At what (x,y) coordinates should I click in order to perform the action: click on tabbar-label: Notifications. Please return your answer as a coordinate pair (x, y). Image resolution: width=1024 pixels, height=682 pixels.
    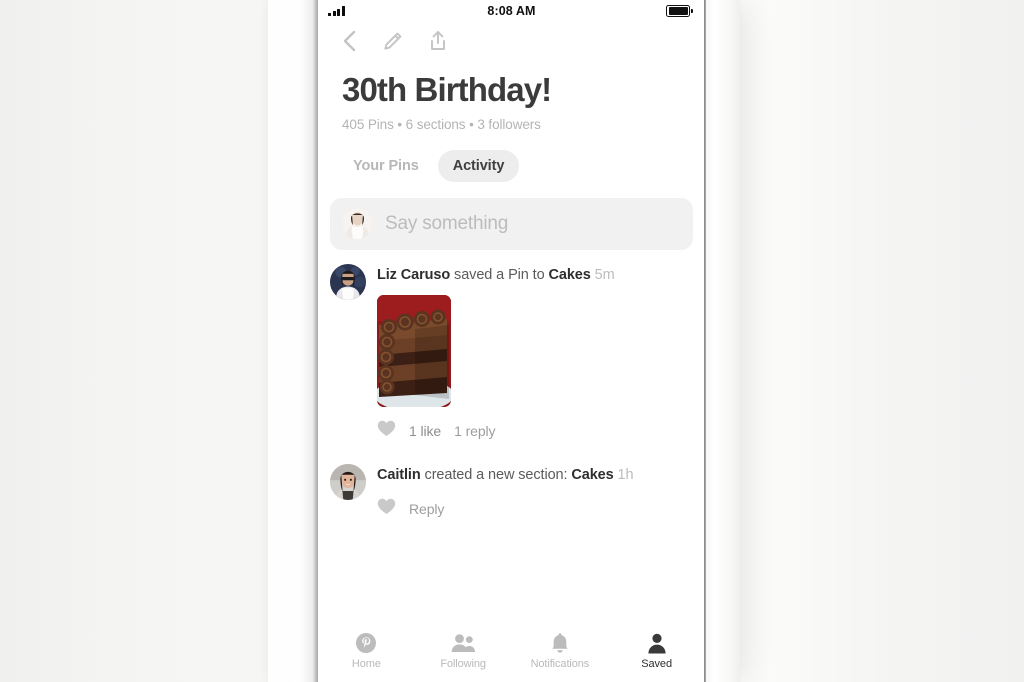
    Looking at the image, I should click on (560, 664).